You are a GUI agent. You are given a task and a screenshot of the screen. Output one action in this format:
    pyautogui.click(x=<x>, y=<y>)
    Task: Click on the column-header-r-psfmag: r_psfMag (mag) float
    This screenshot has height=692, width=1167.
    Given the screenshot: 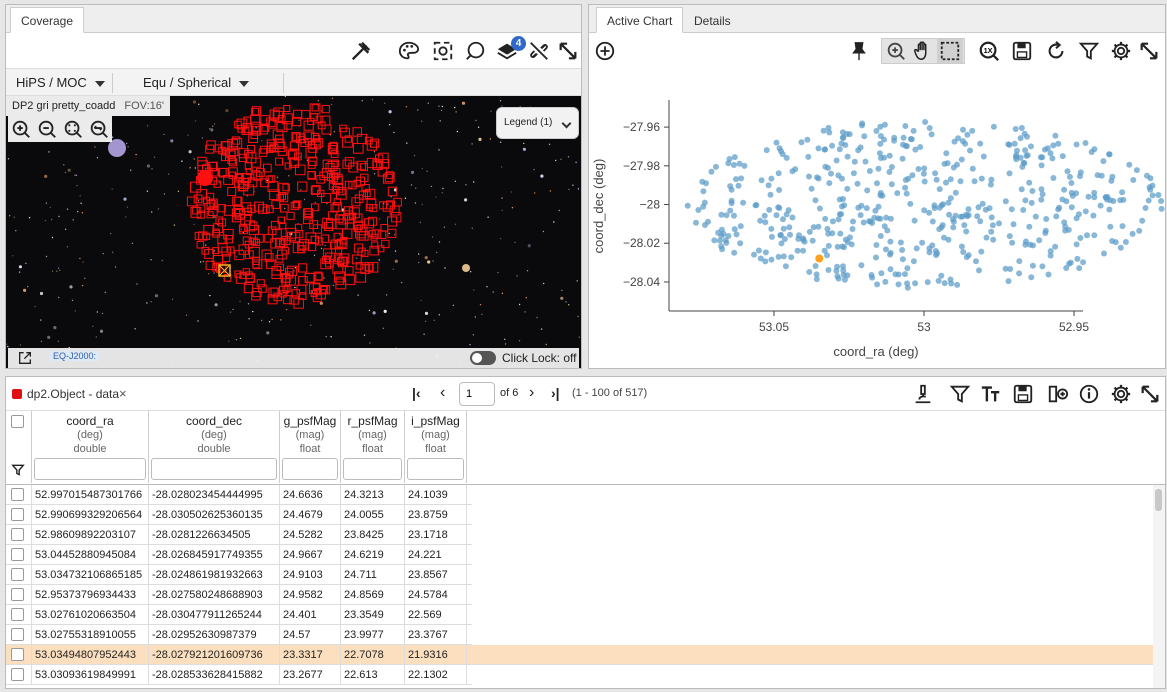 What is the action you would take?
    pyautogui.click(x=373, y=447)
    